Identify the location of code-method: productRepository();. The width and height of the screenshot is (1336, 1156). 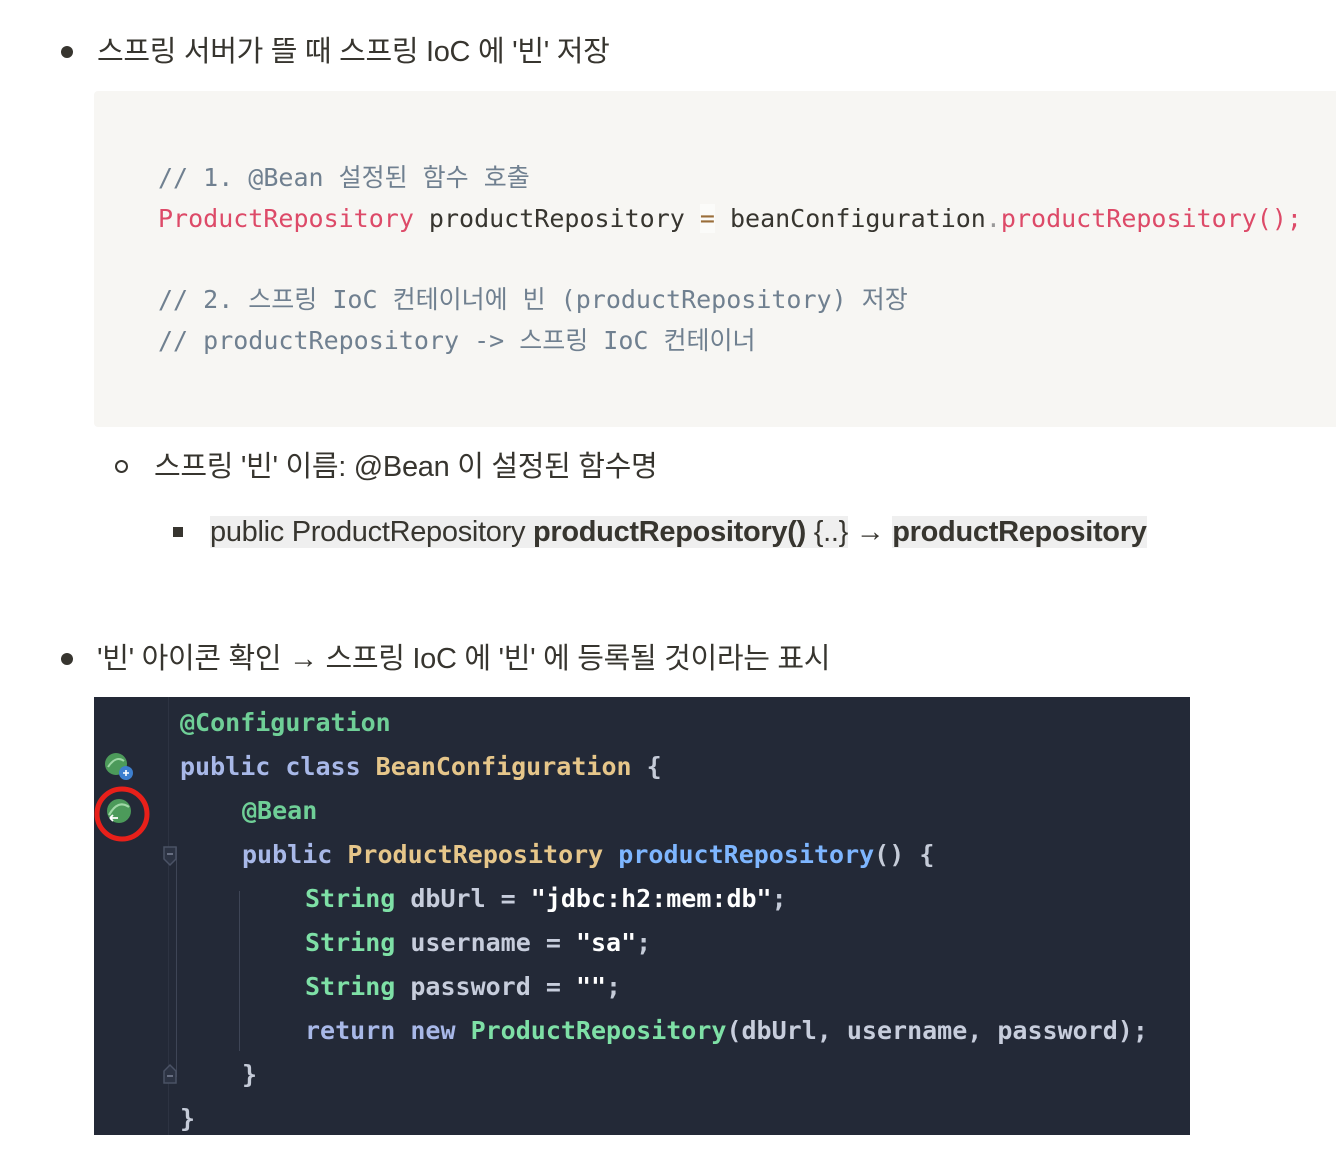
(1151, 218).